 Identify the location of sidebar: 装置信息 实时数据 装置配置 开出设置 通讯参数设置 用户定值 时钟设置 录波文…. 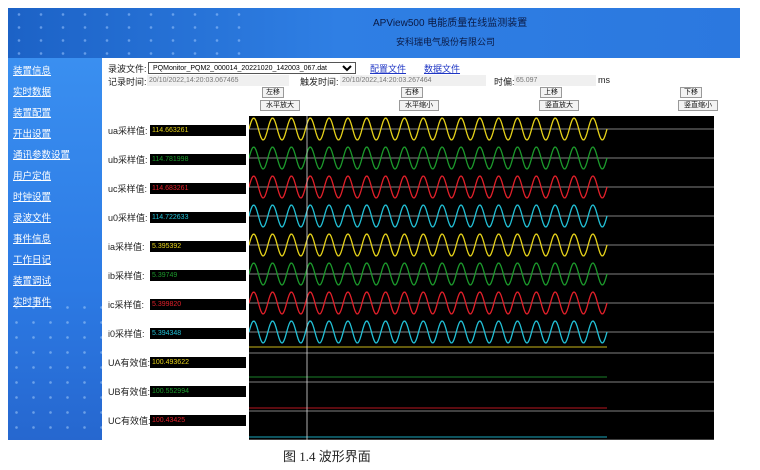
(55, 249).